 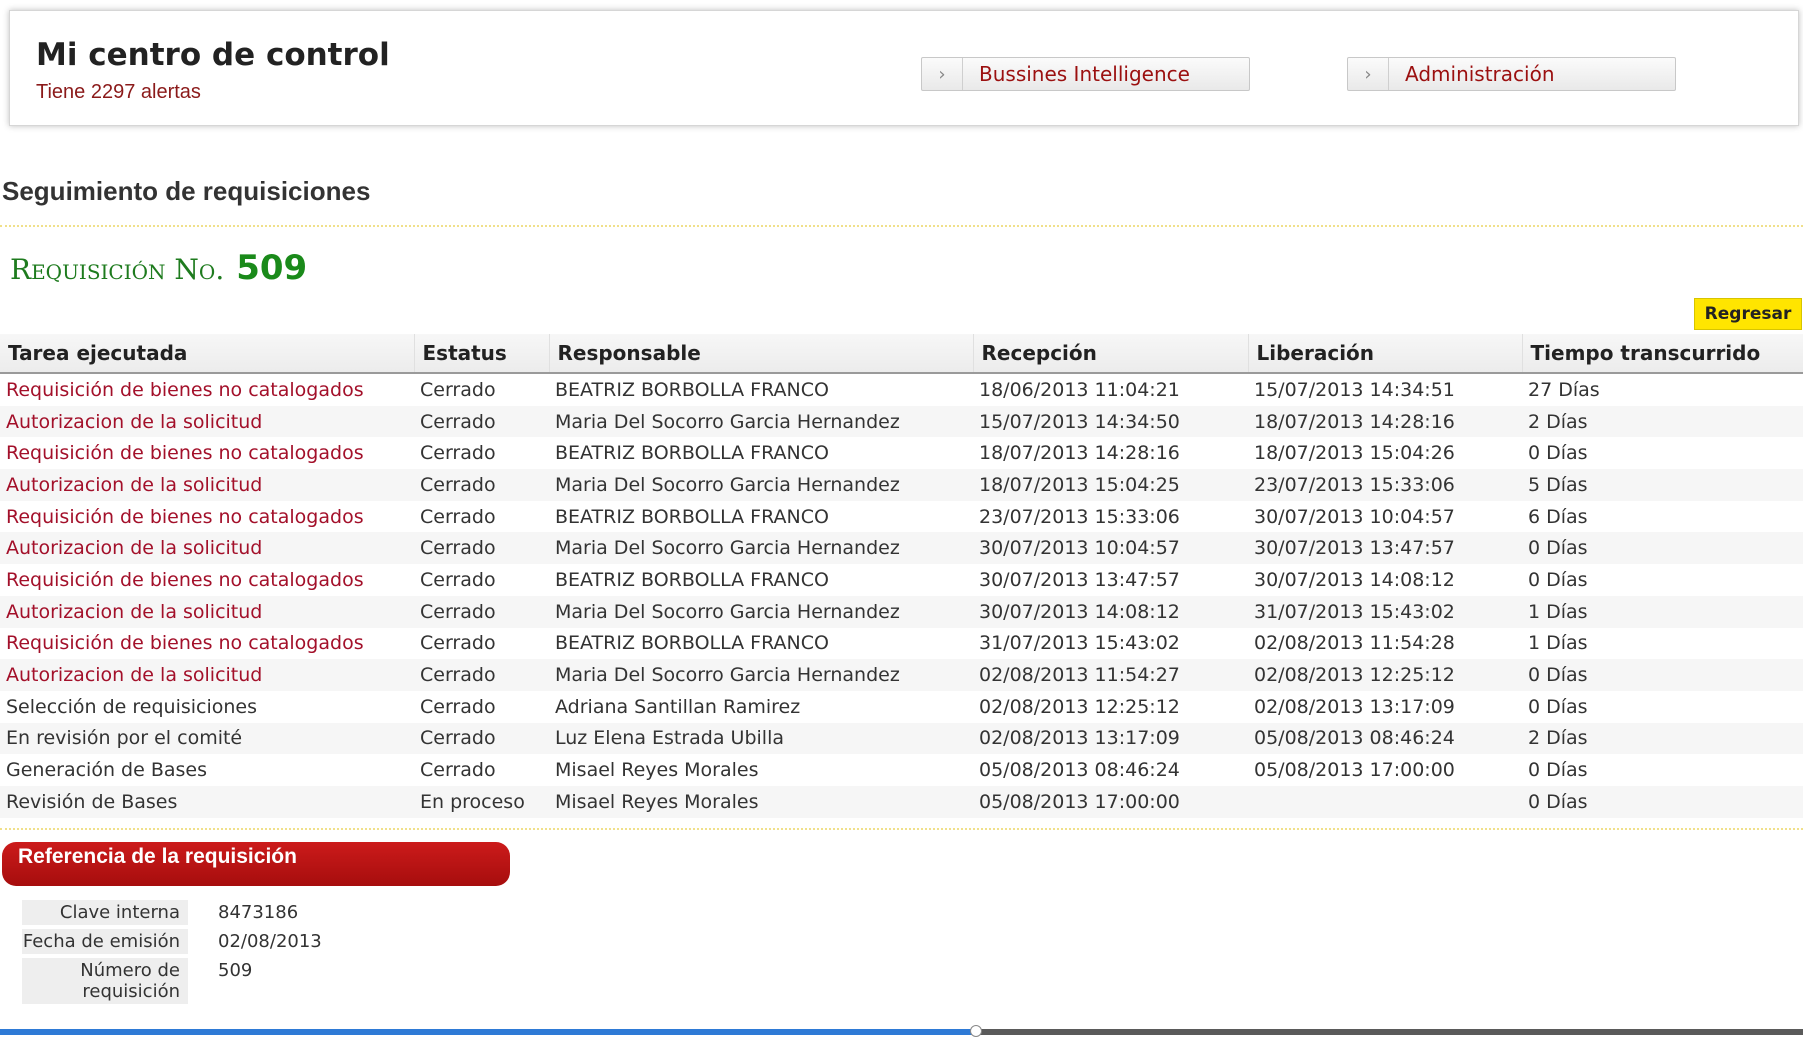 What do you see at coordinates (1385, 738) in the screenshot?
I see `released-cell: 05/08/2013 08:46:24` at bounding box center [1385, 738].